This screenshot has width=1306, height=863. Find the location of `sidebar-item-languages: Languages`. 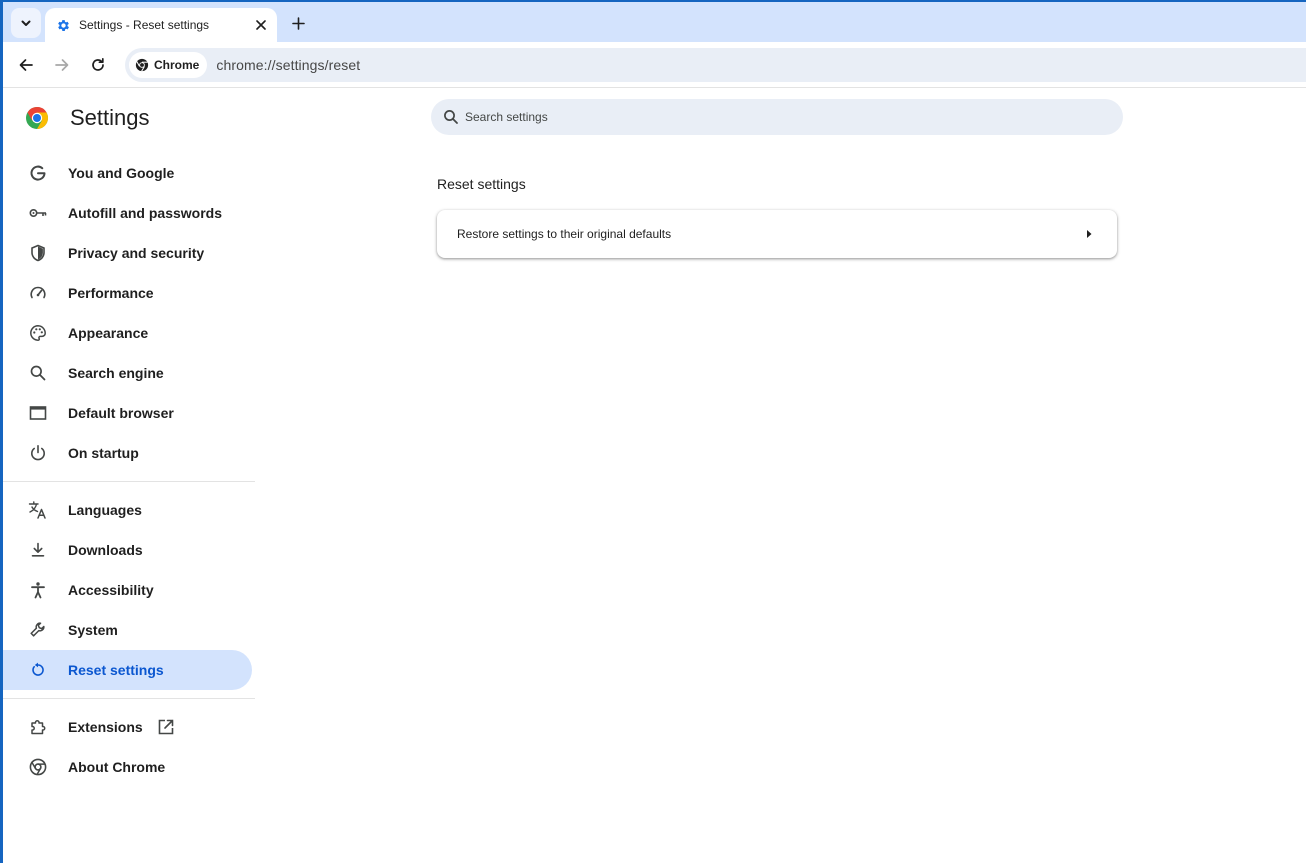

sidebar-item-languages: Languages is located at coordinates (127, 510).